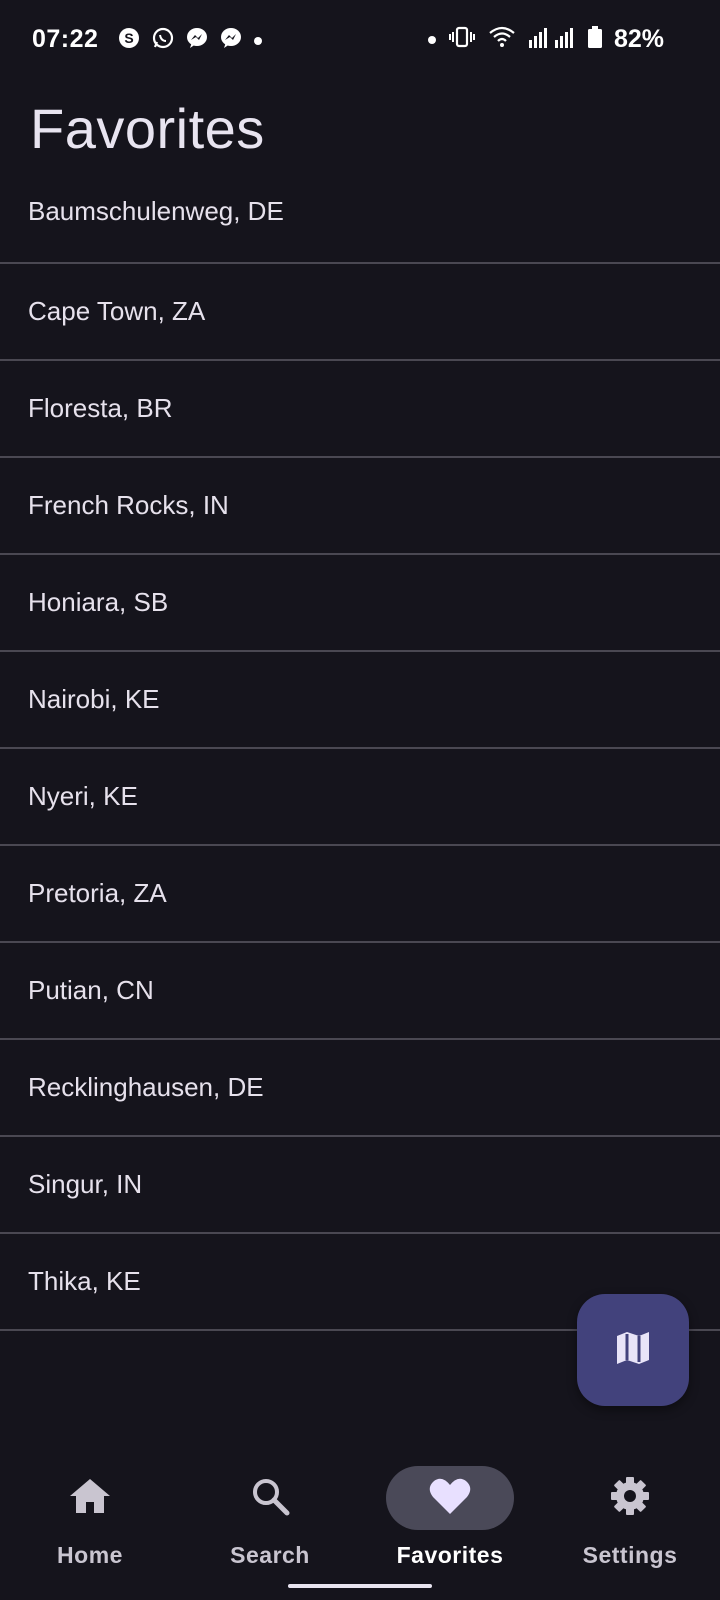  What do you see at coordinates (360, 991) in the screenshot?
I see `list-item: Putian, CN` at bounding box center [360, 991].